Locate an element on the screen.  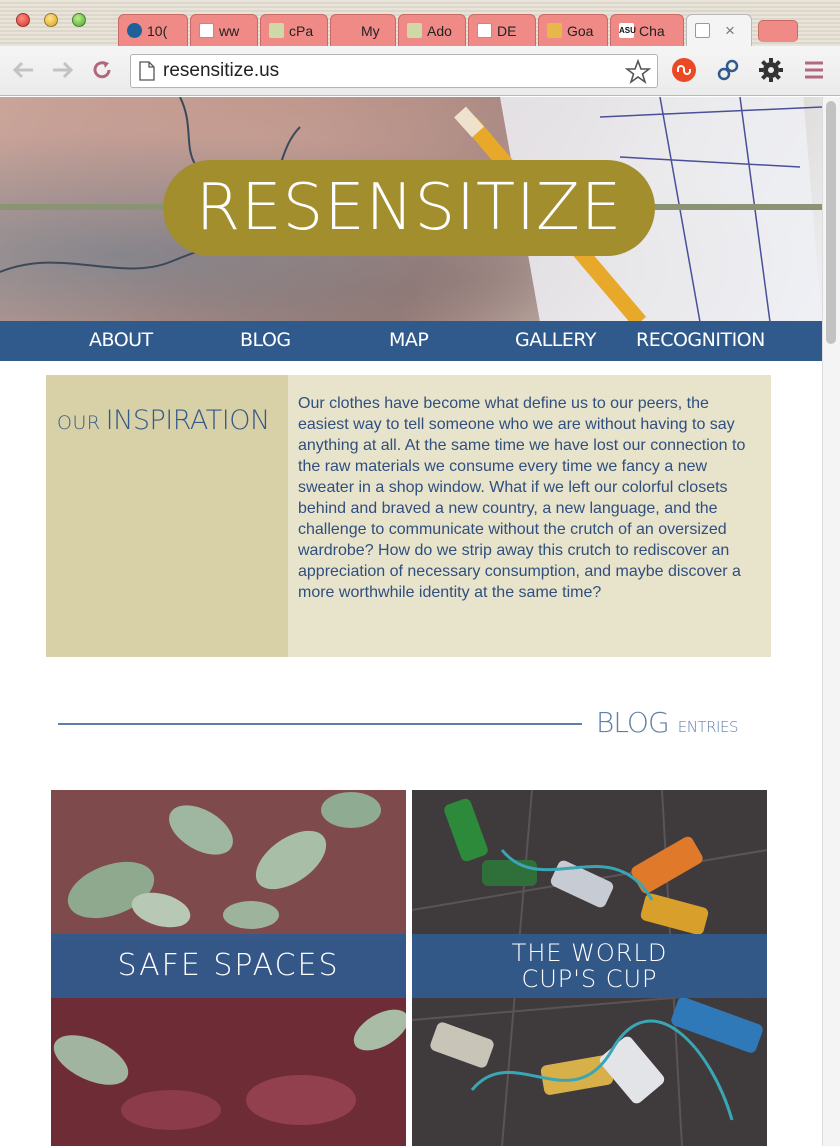
bookmark-star-icon is located at coordinates (638, 72).